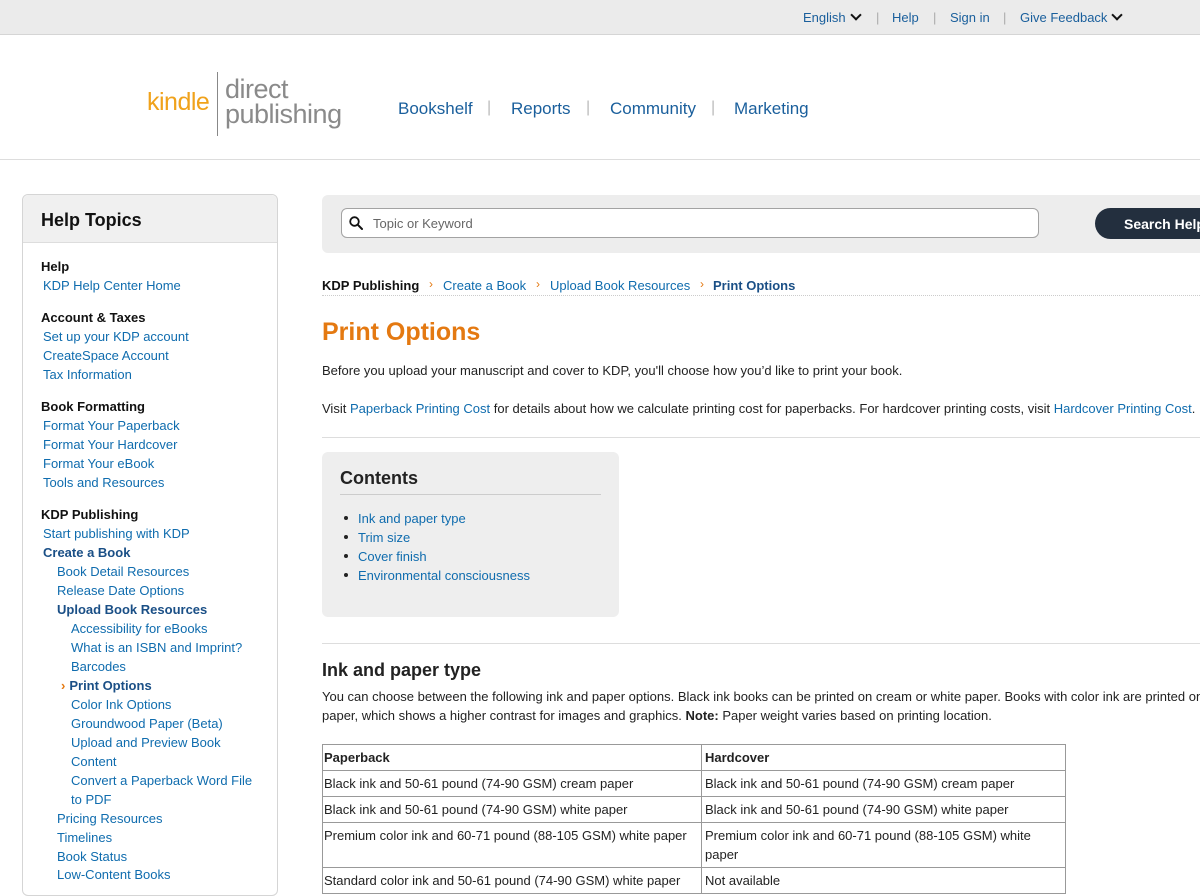 This screenshot has width=1200, height=896. I want to click on sidebar-item-format-paperback: Format Your Paperback, so click(111, 425).